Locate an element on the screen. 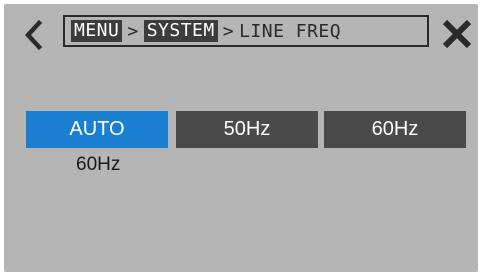 The height and width of the screenshot is (276, 481). x-icon is located at coordinates (457, 34).